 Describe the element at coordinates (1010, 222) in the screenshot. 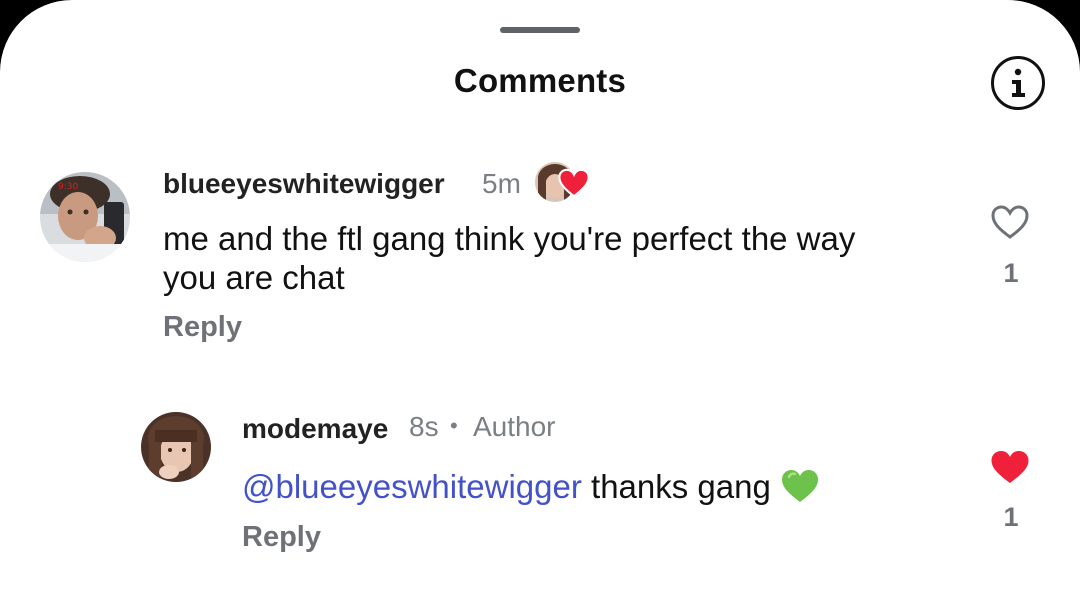

I see `heart-outline-icon` at that location.